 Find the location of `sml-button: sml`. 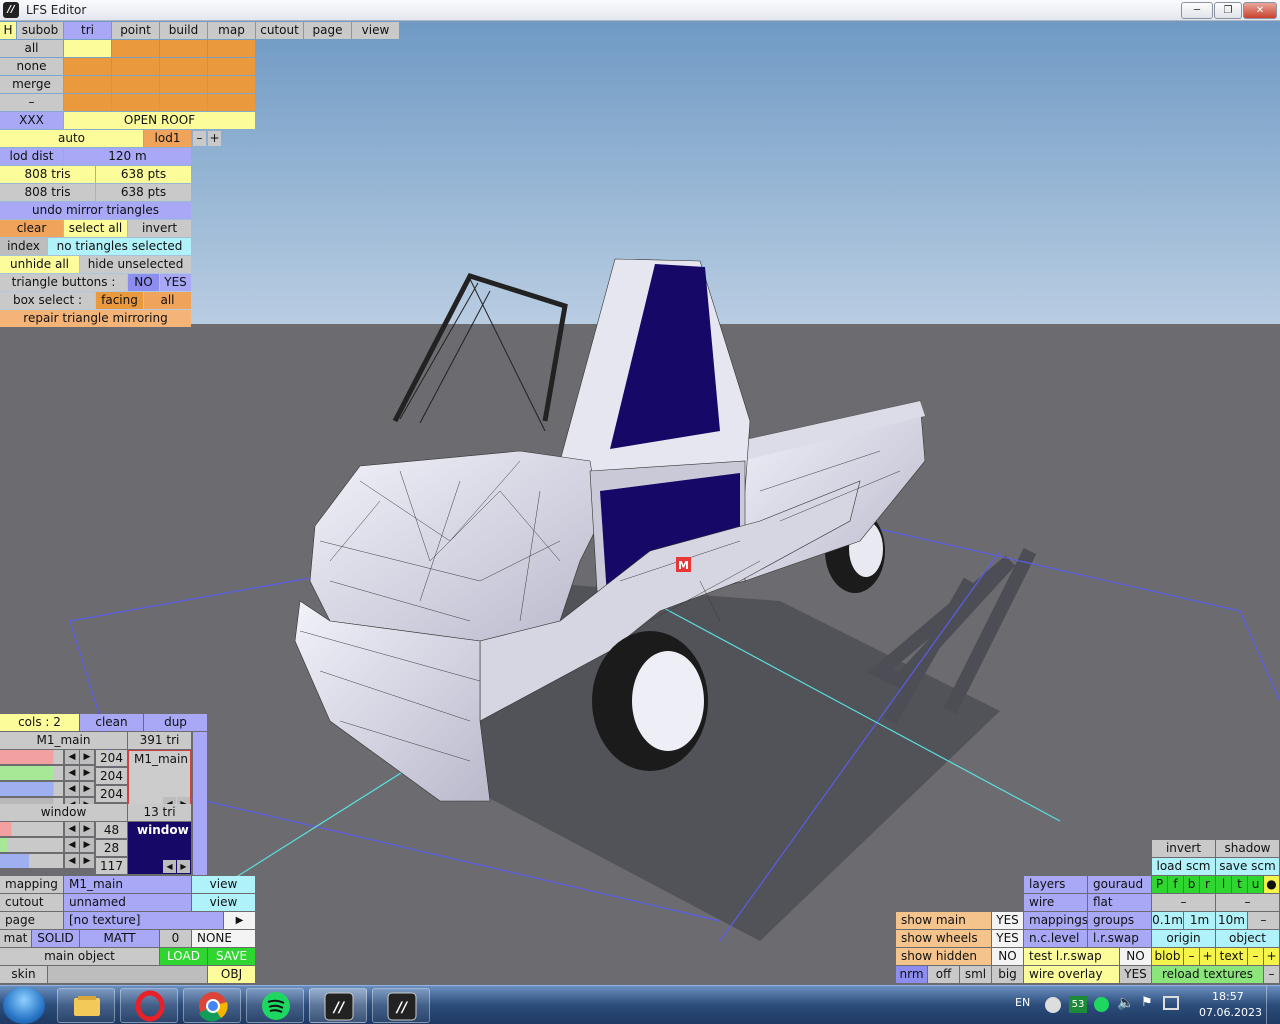

sml-button: sml is located at coordinates (975, 974).